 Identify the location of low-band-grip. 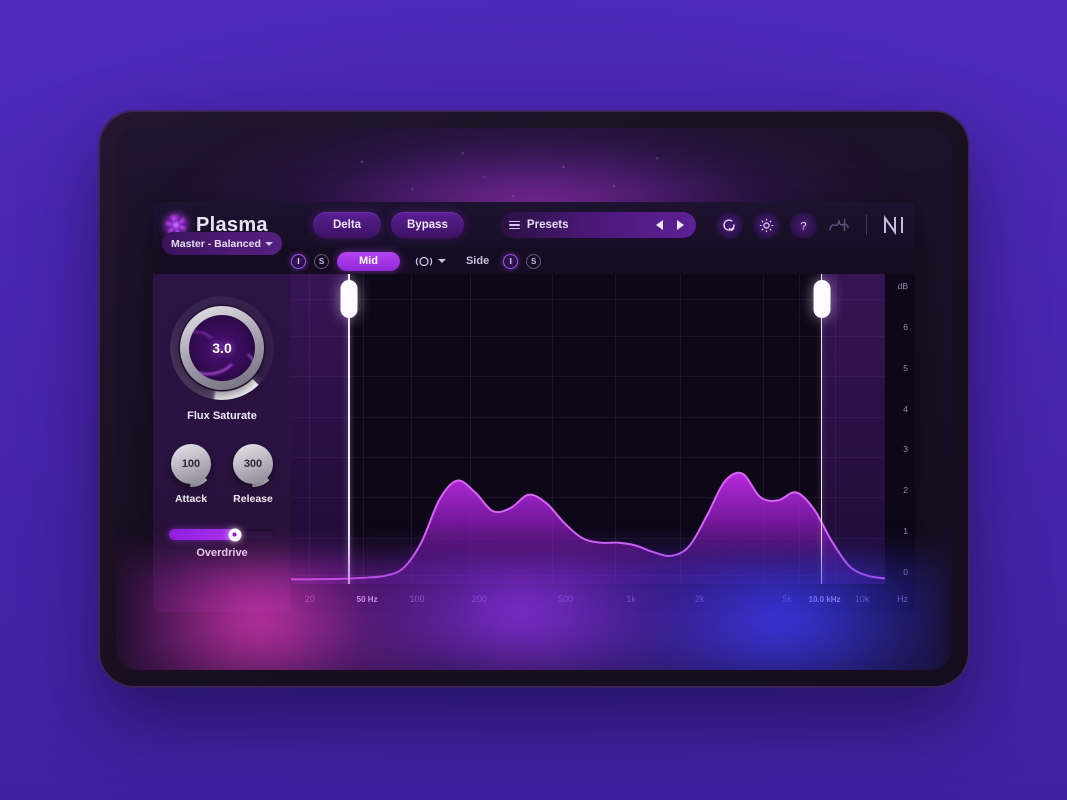
(349, 299).